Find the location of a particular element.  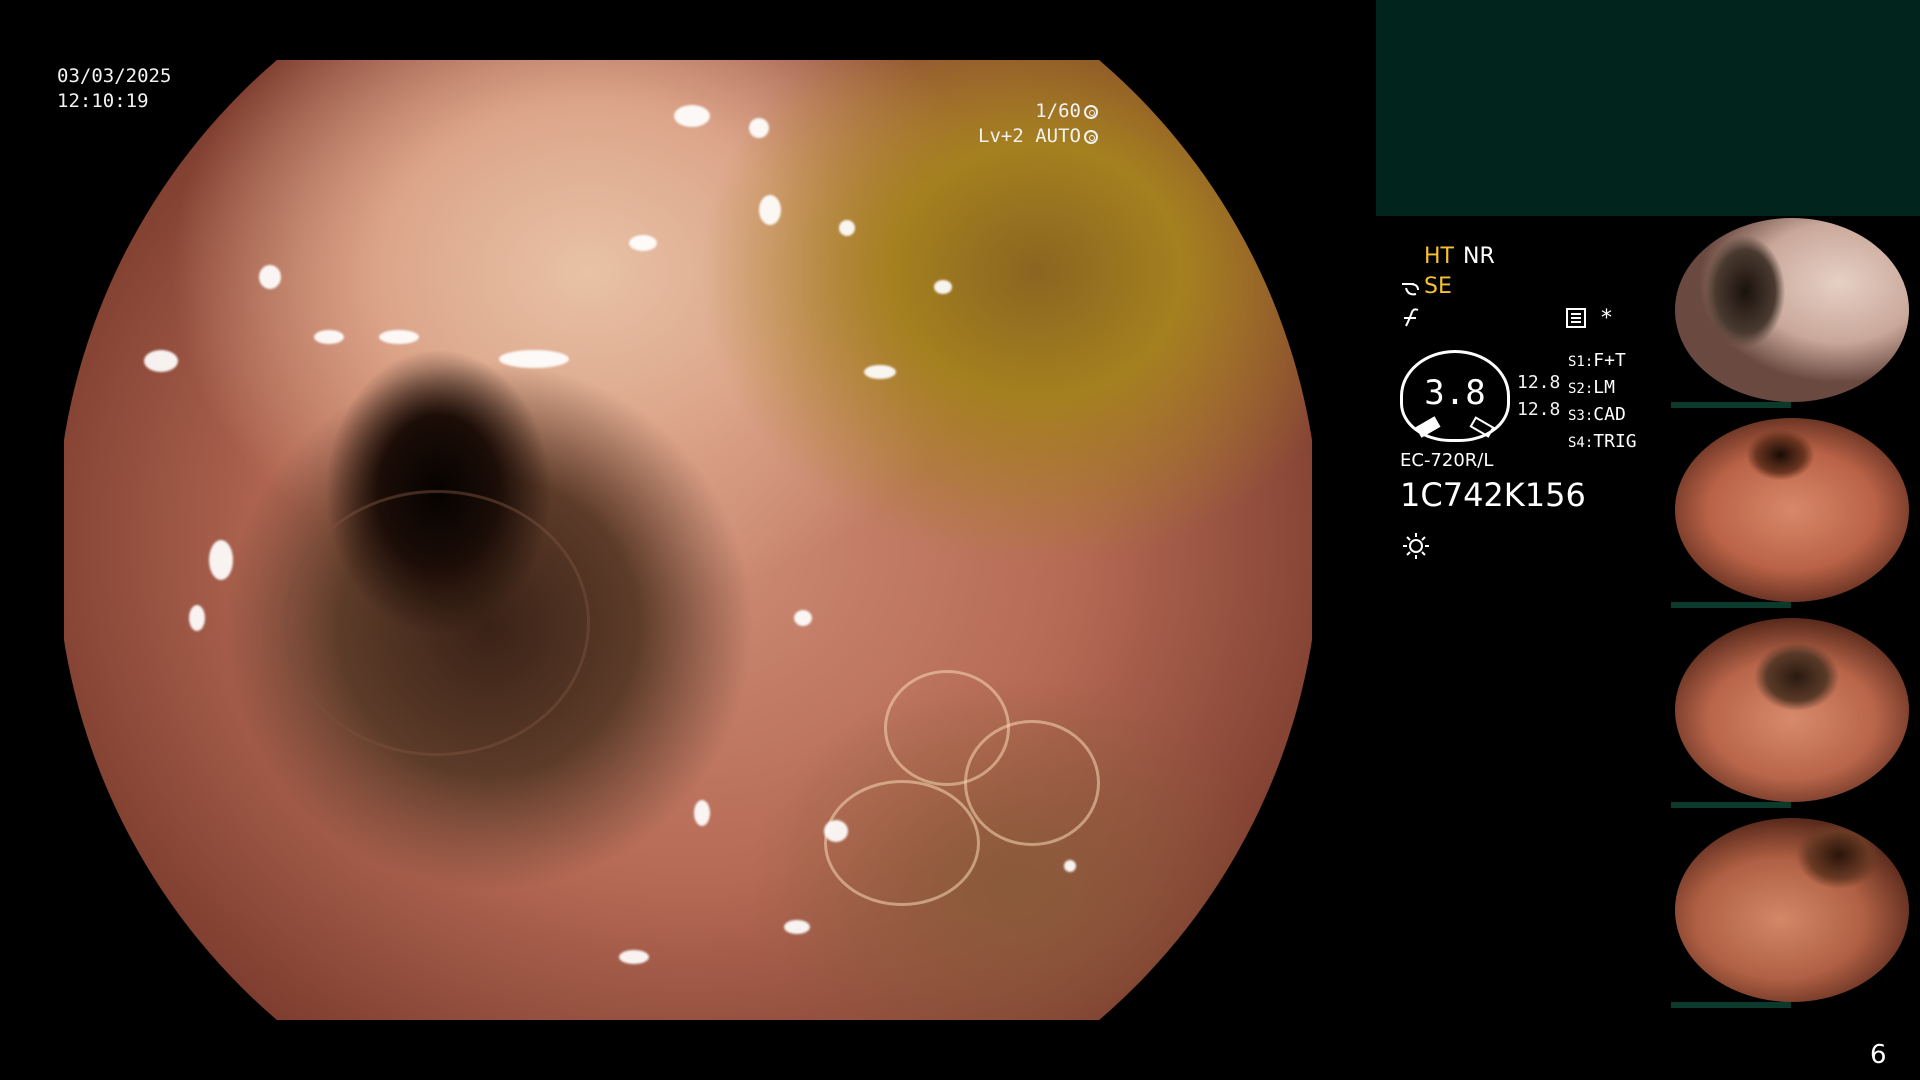

exposure-readout: 1/60 Lv+2 AUTO is located at coordinates (1038, 124).